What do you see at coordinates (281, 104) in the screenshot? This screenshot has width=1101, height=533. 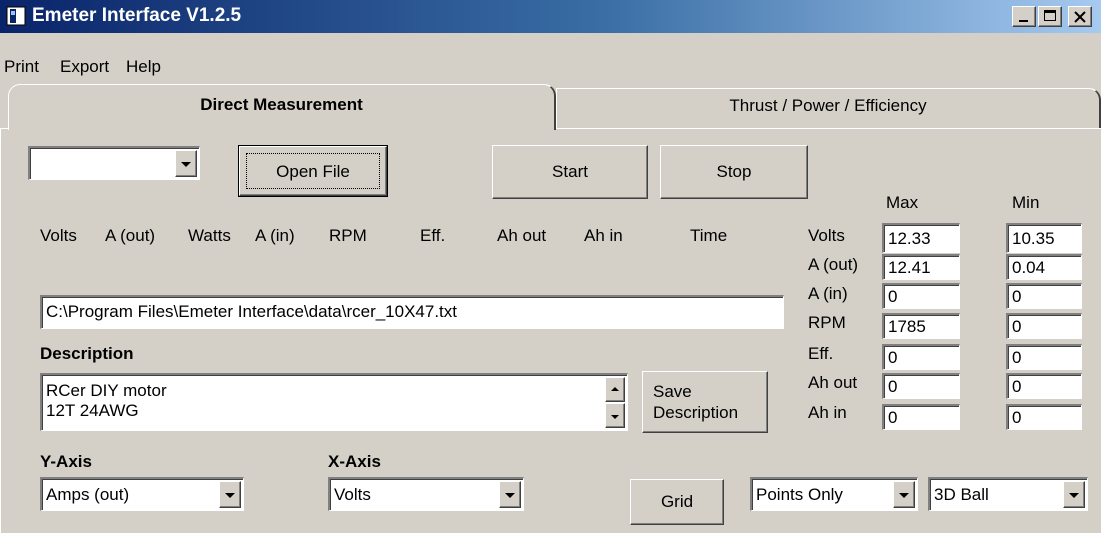 I see `tab-label: Direct Measurement` at bounding box center [281, 104].